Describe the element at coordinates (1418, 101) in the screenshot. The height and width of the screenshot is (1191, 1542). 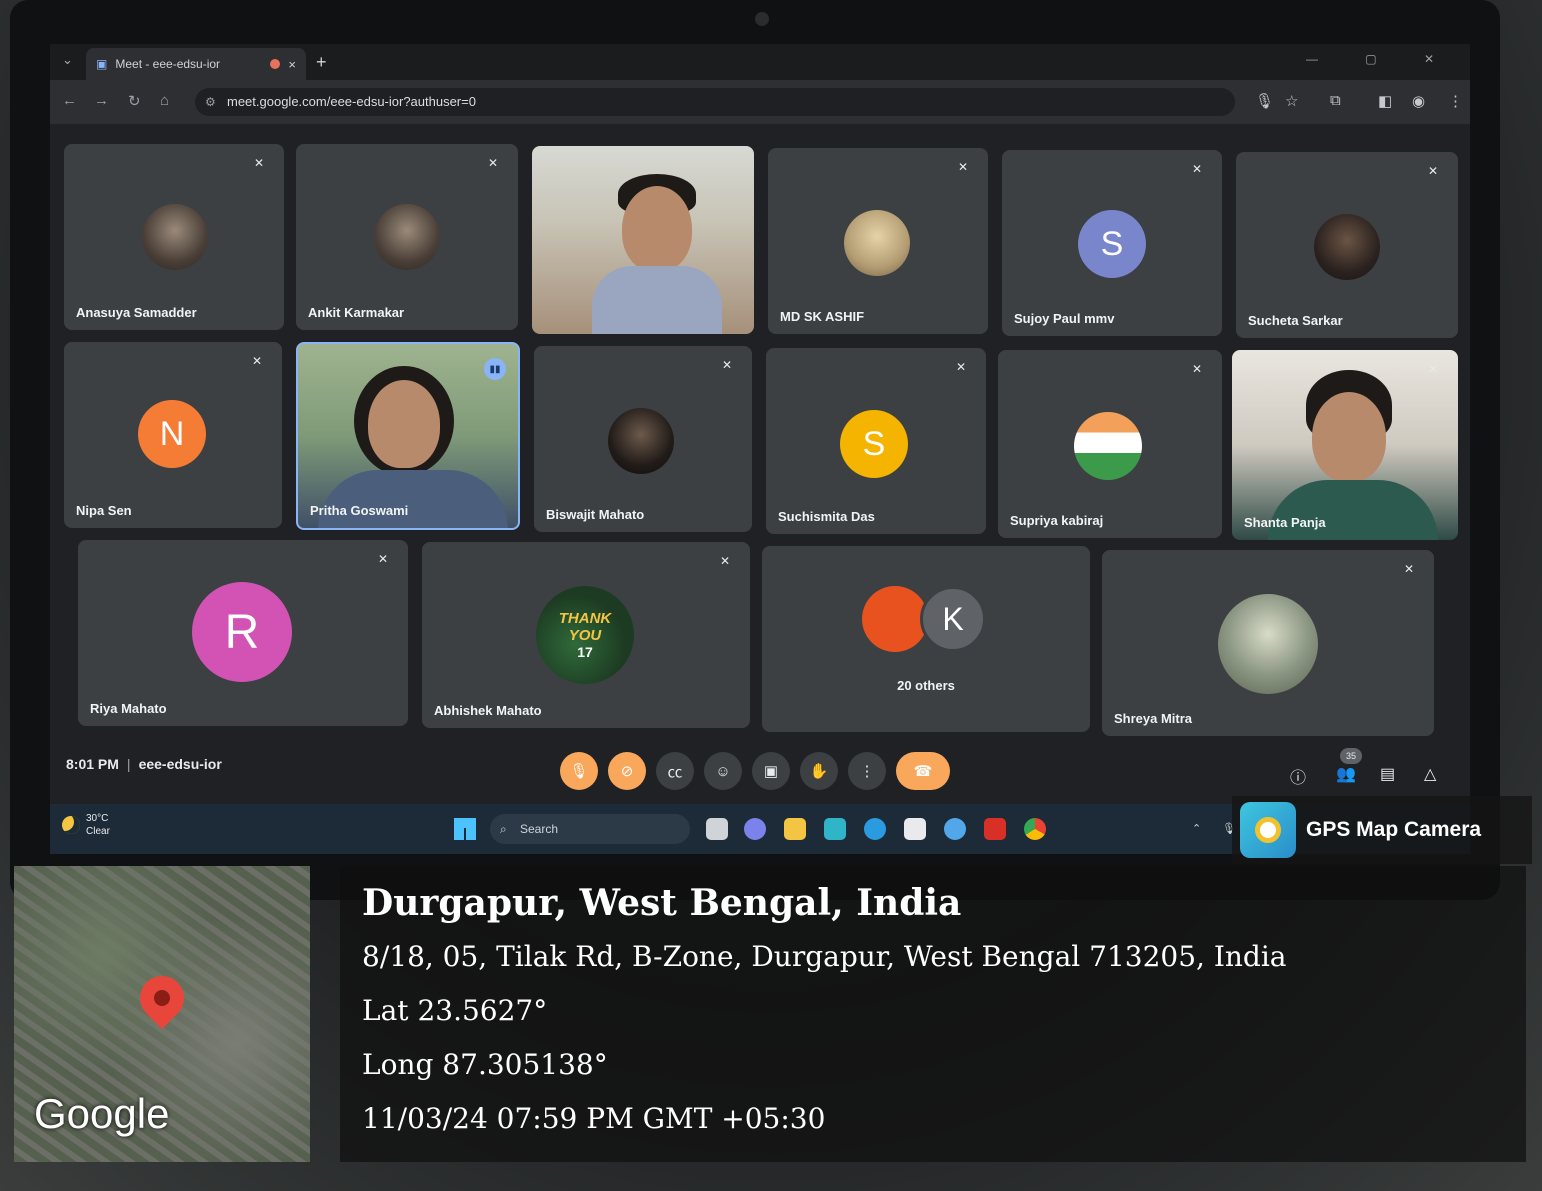
I see `profile-avatar-icon: ◉` at that location.